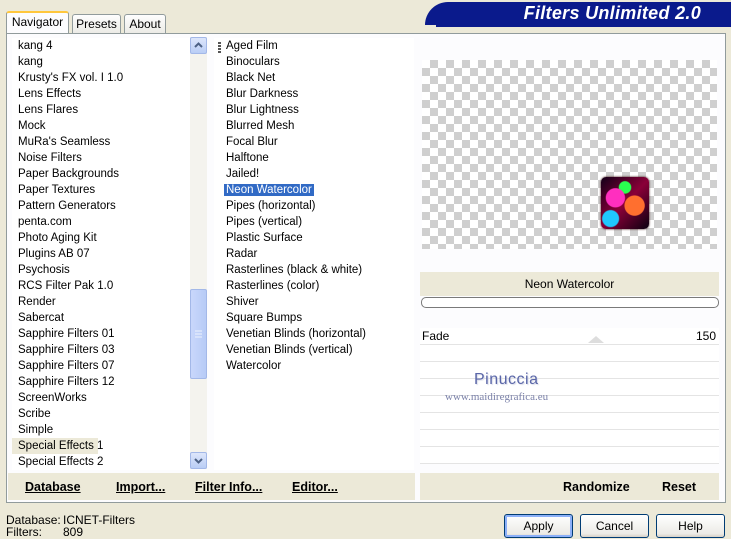  Describe the element at coordinates (57, 238) in the screenshot. I see `category-item-label: Photo Aging Kit` at that location.